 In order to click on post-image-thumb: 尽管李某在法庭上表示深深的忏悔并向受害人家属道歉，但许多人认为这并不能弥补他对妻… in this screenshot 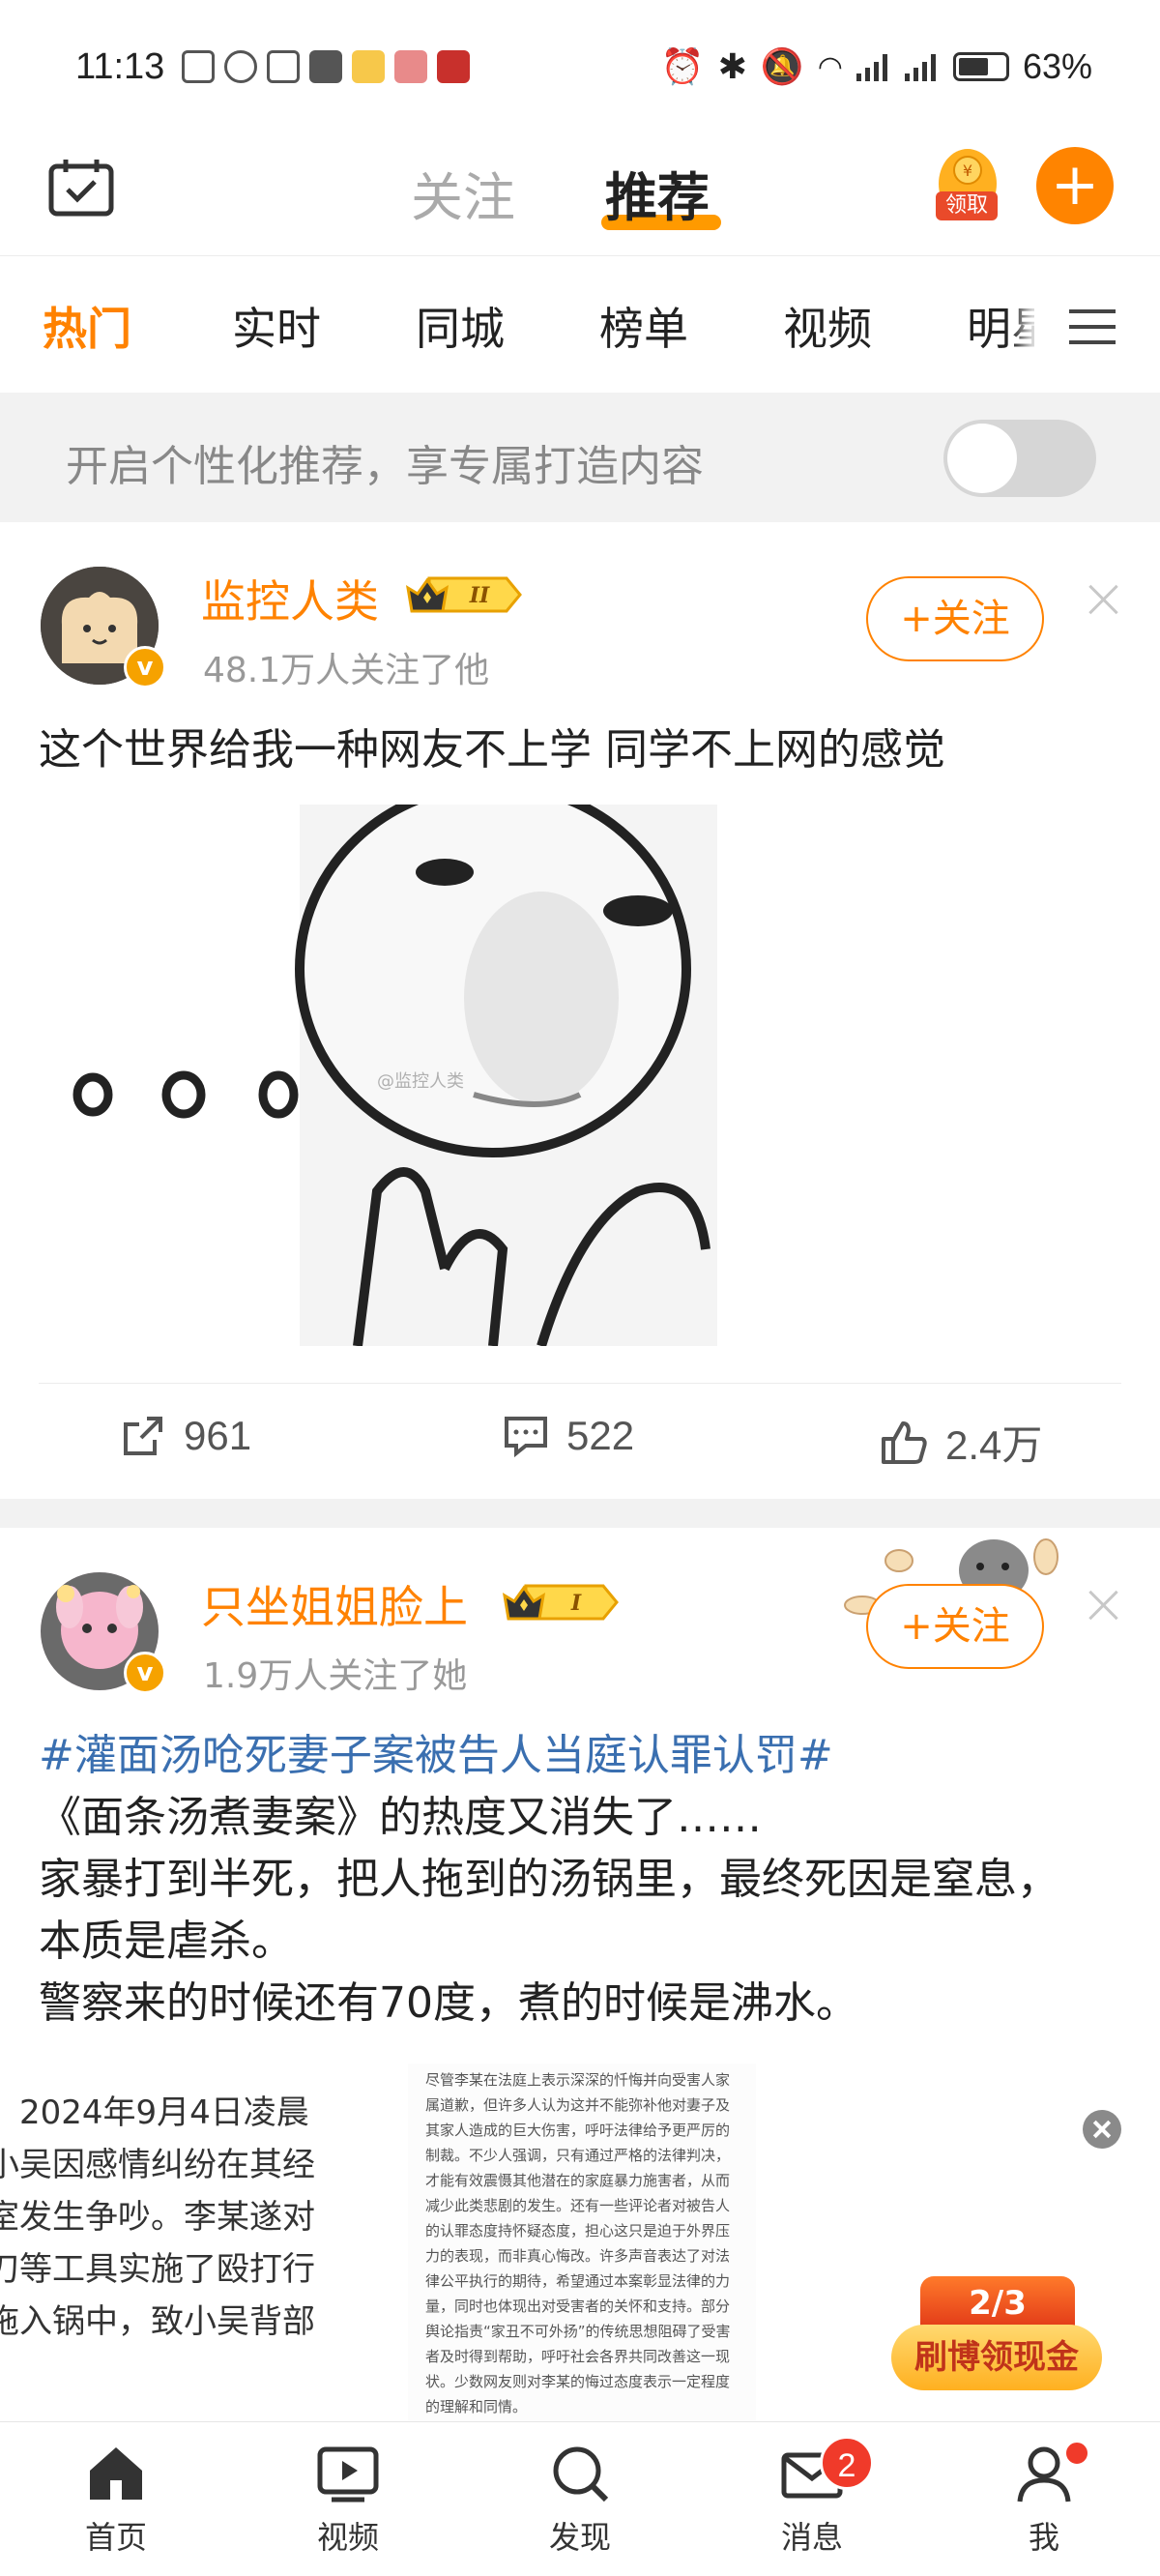, I will do `click(582, 2242)`.